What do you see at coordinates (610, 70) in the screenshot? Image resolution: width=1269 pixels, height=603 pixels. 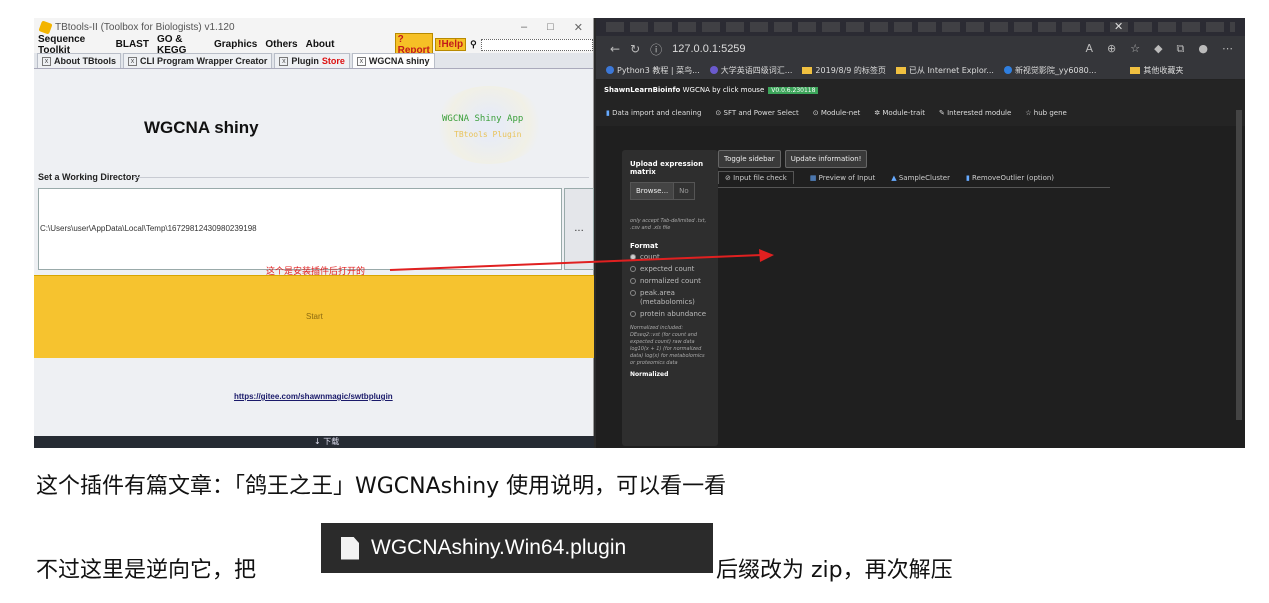 I see `python-icon` at bounding box center [610, 70].